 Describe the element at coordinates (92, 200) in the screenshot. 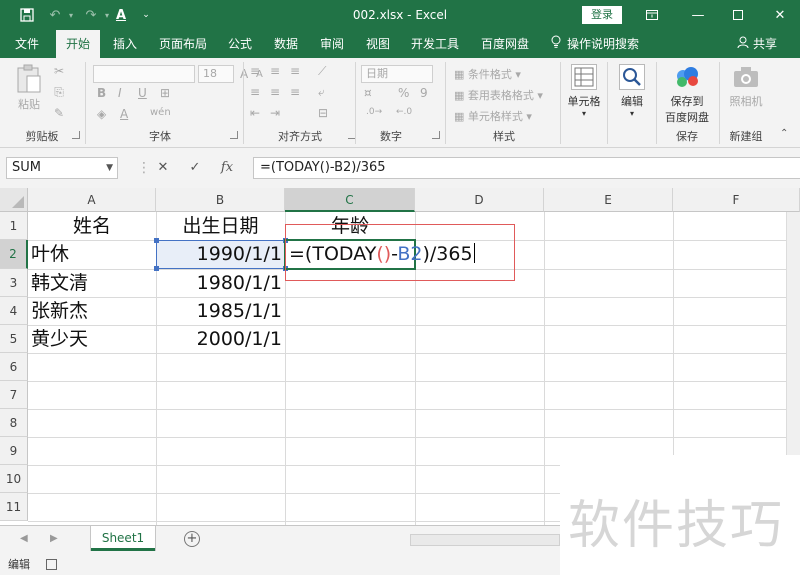

I see `column-header-a: A` at that location.